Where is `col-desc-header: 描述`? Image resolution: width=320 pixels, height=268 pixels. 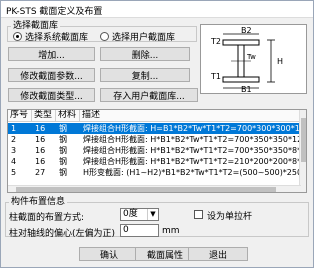
col-desc-header: 描述 is located at coordinates (191, 116).